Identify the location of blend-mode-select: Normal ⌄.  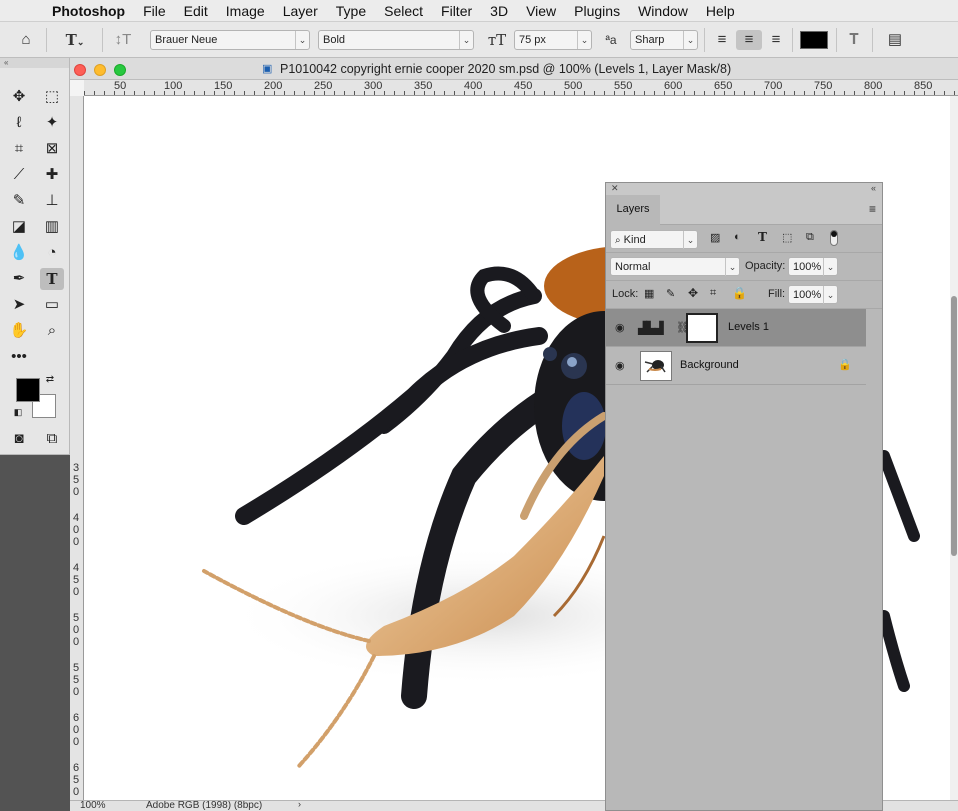
(675, 266).